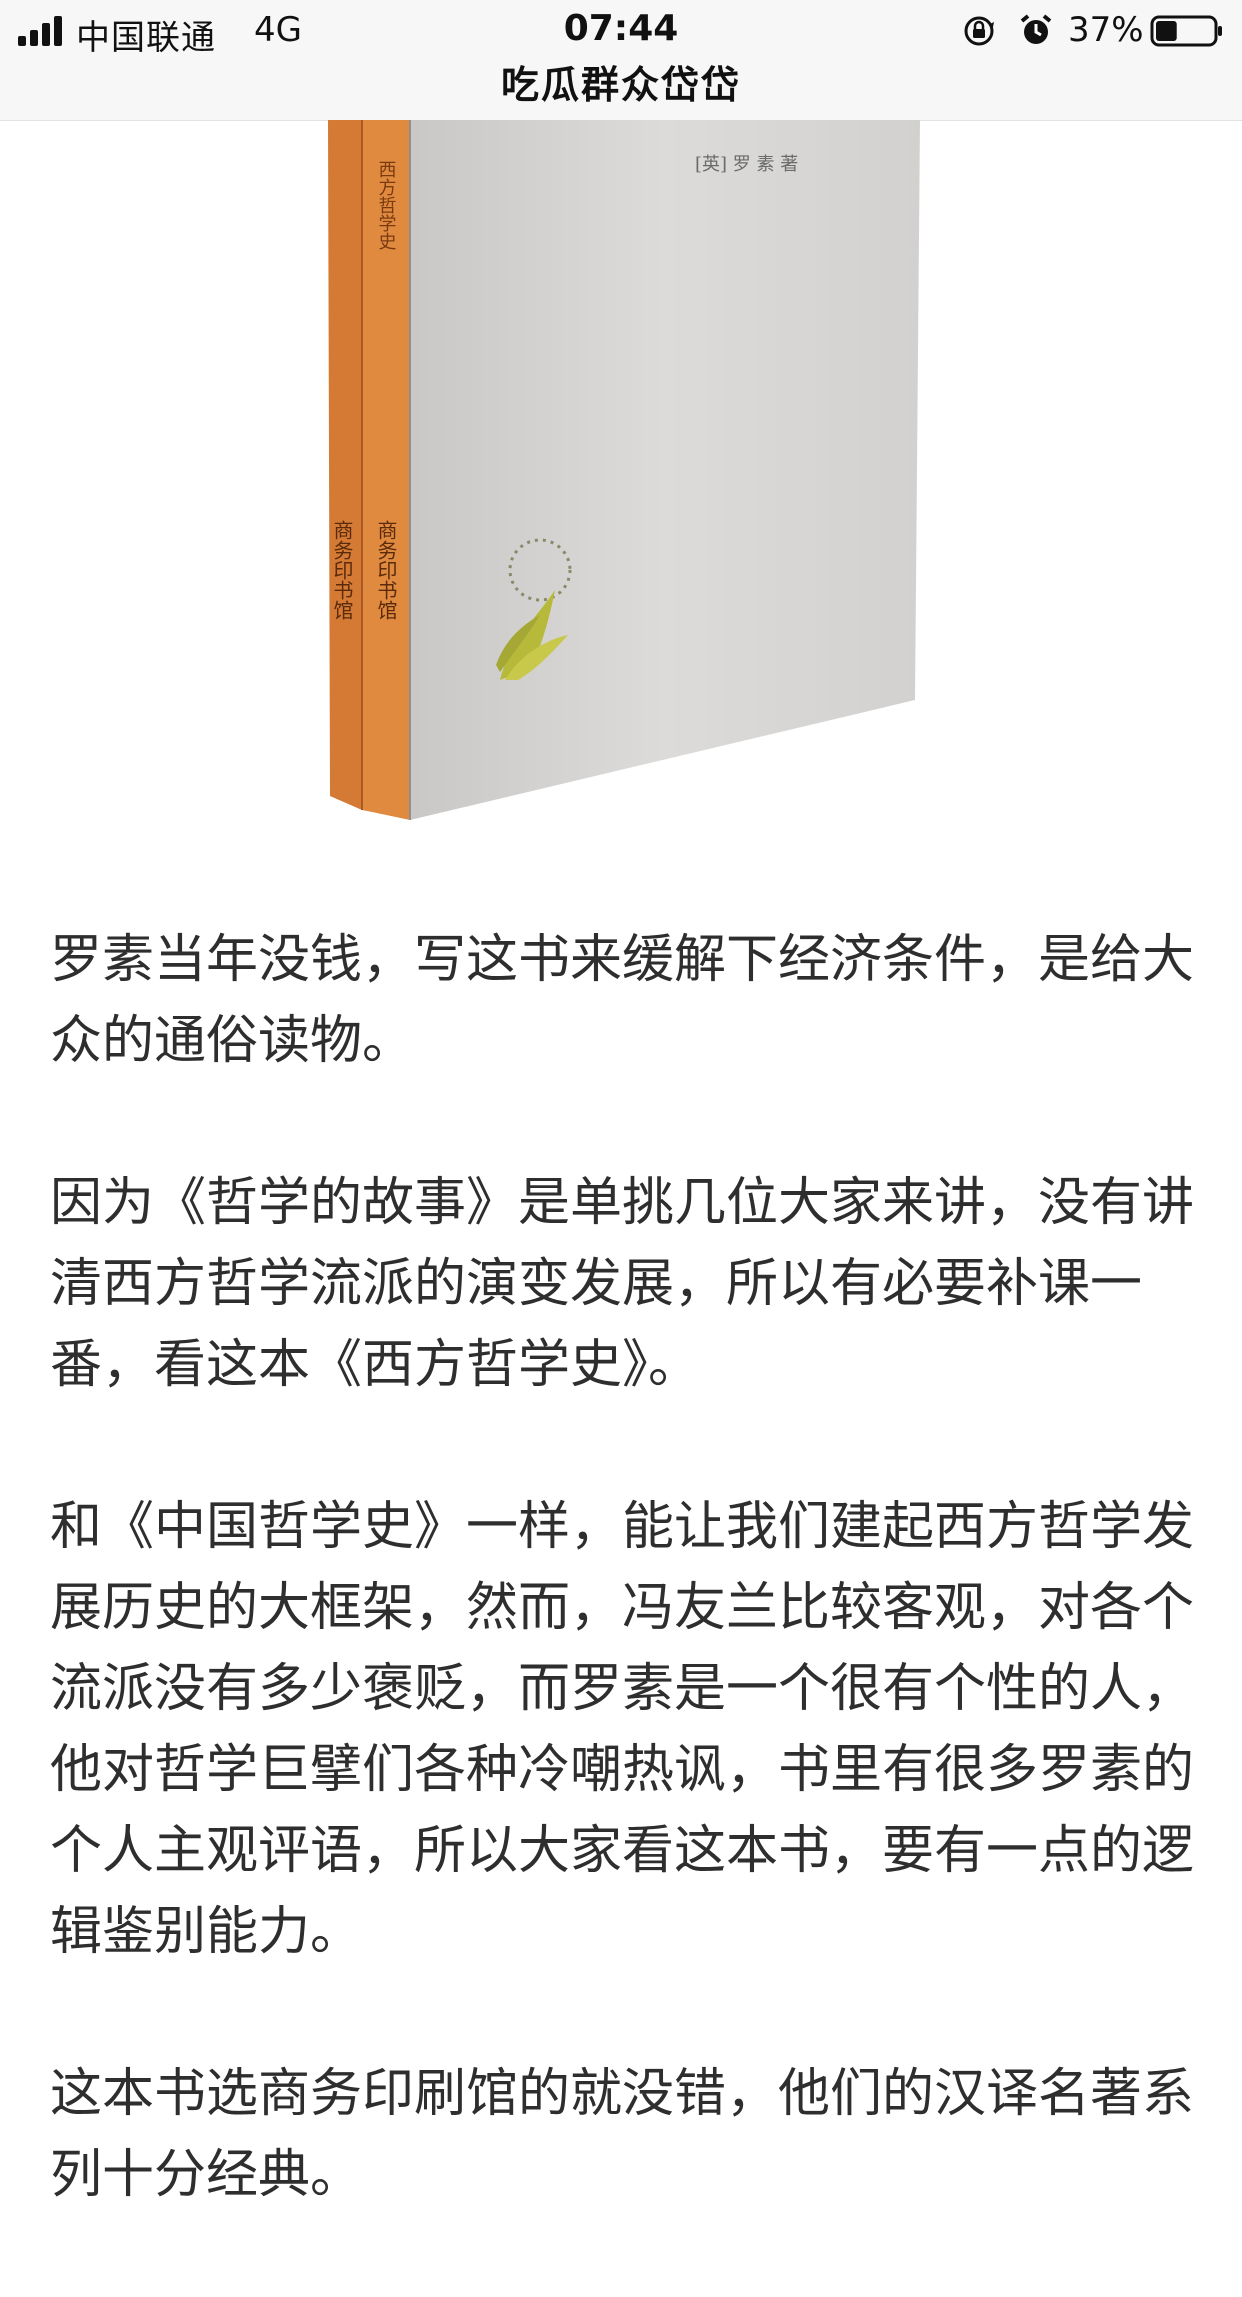 The height and width of the screenshot is (2297, 1242). Describe the element at coordinates (620, 85) in the screenshot. I see `page-title: 吃瓜群众岱岱` at that location.